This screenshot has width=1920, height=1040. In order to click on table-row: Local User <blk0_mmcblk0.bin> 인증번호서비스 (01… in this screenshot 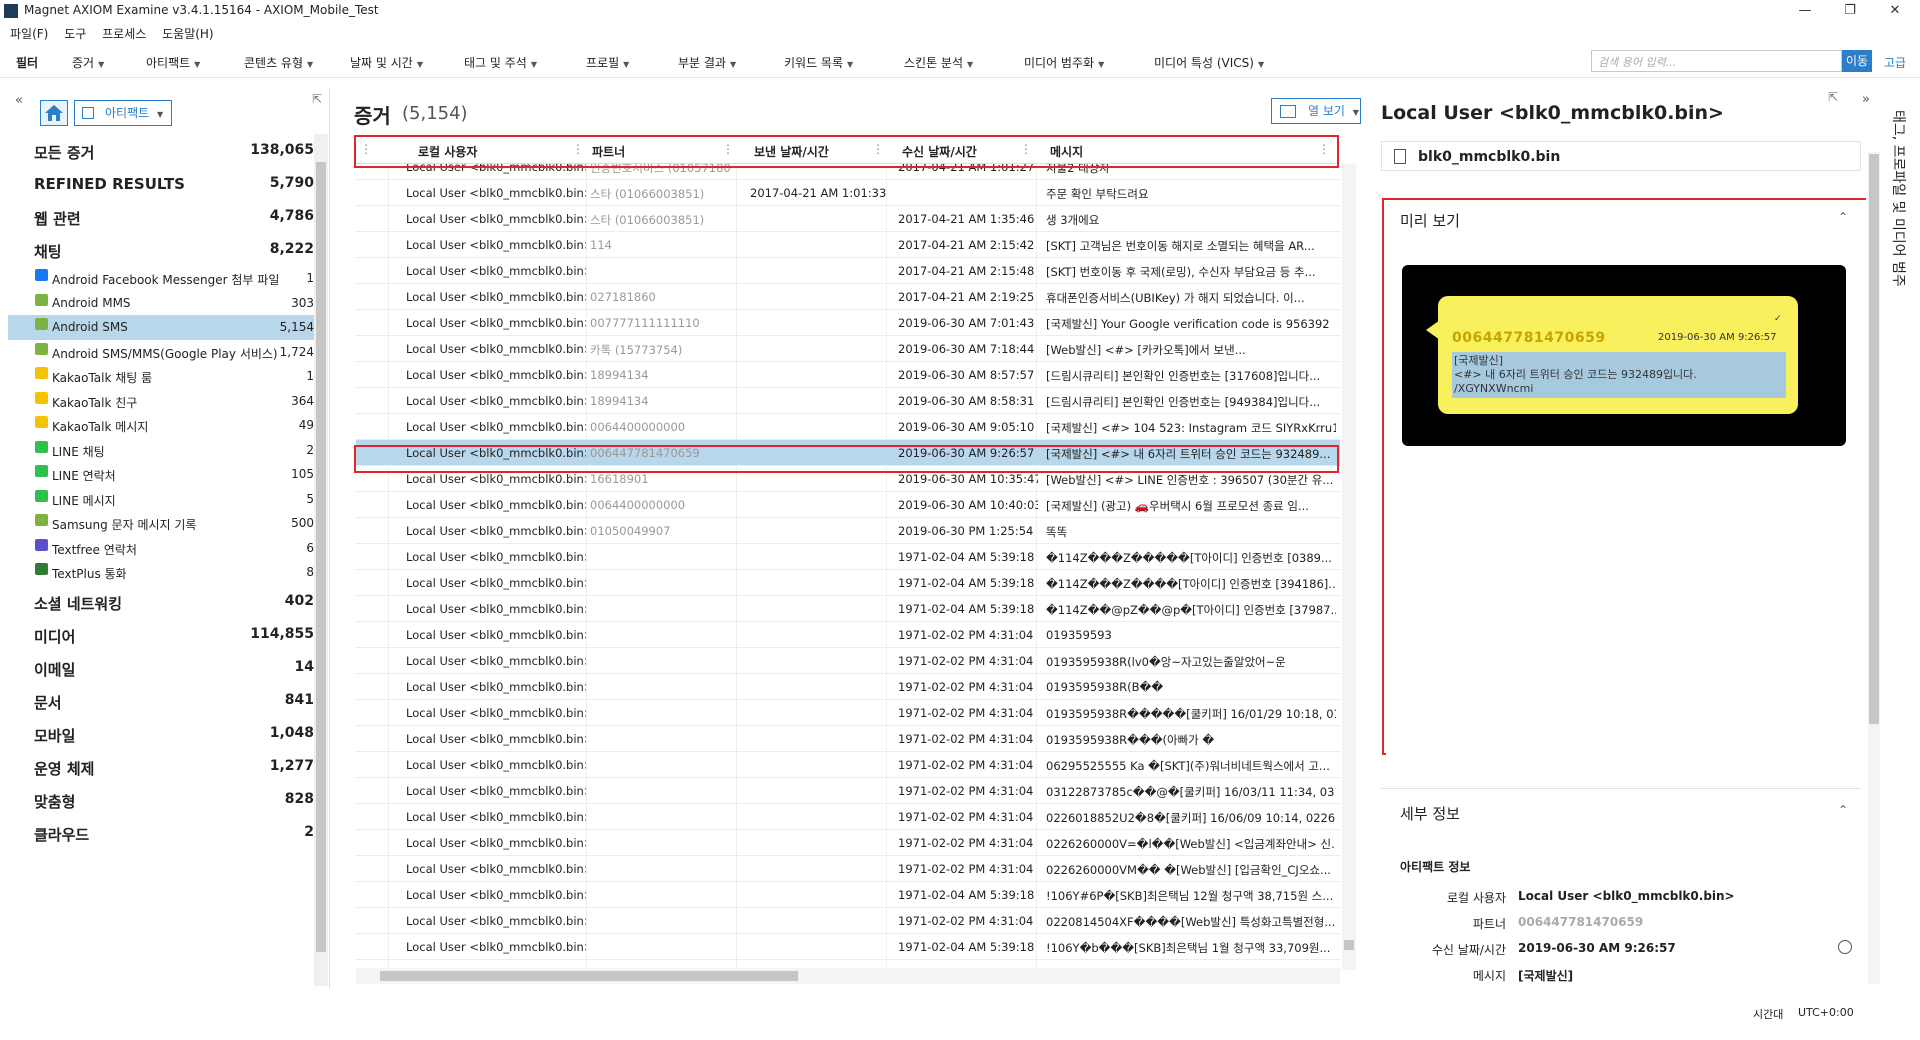, I will do `click(848, 172)`.